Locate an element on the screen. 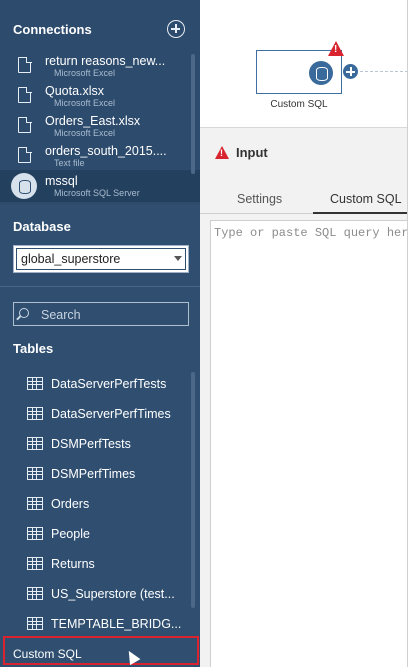 This screenshot has width=408, height=667. database-select-value: global_superstore is located at coordinates (71, 259).